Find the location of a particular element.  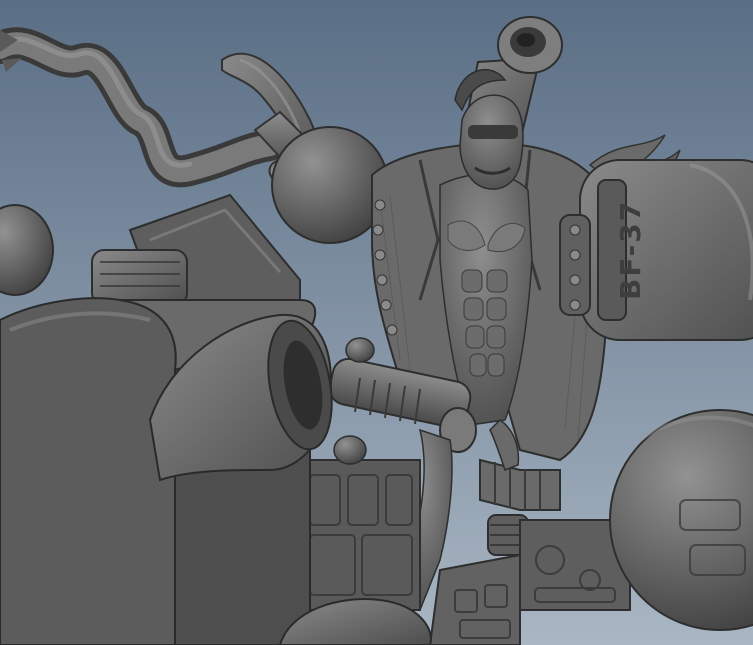

shoulder-sphere is located at coordinates (330, 185).